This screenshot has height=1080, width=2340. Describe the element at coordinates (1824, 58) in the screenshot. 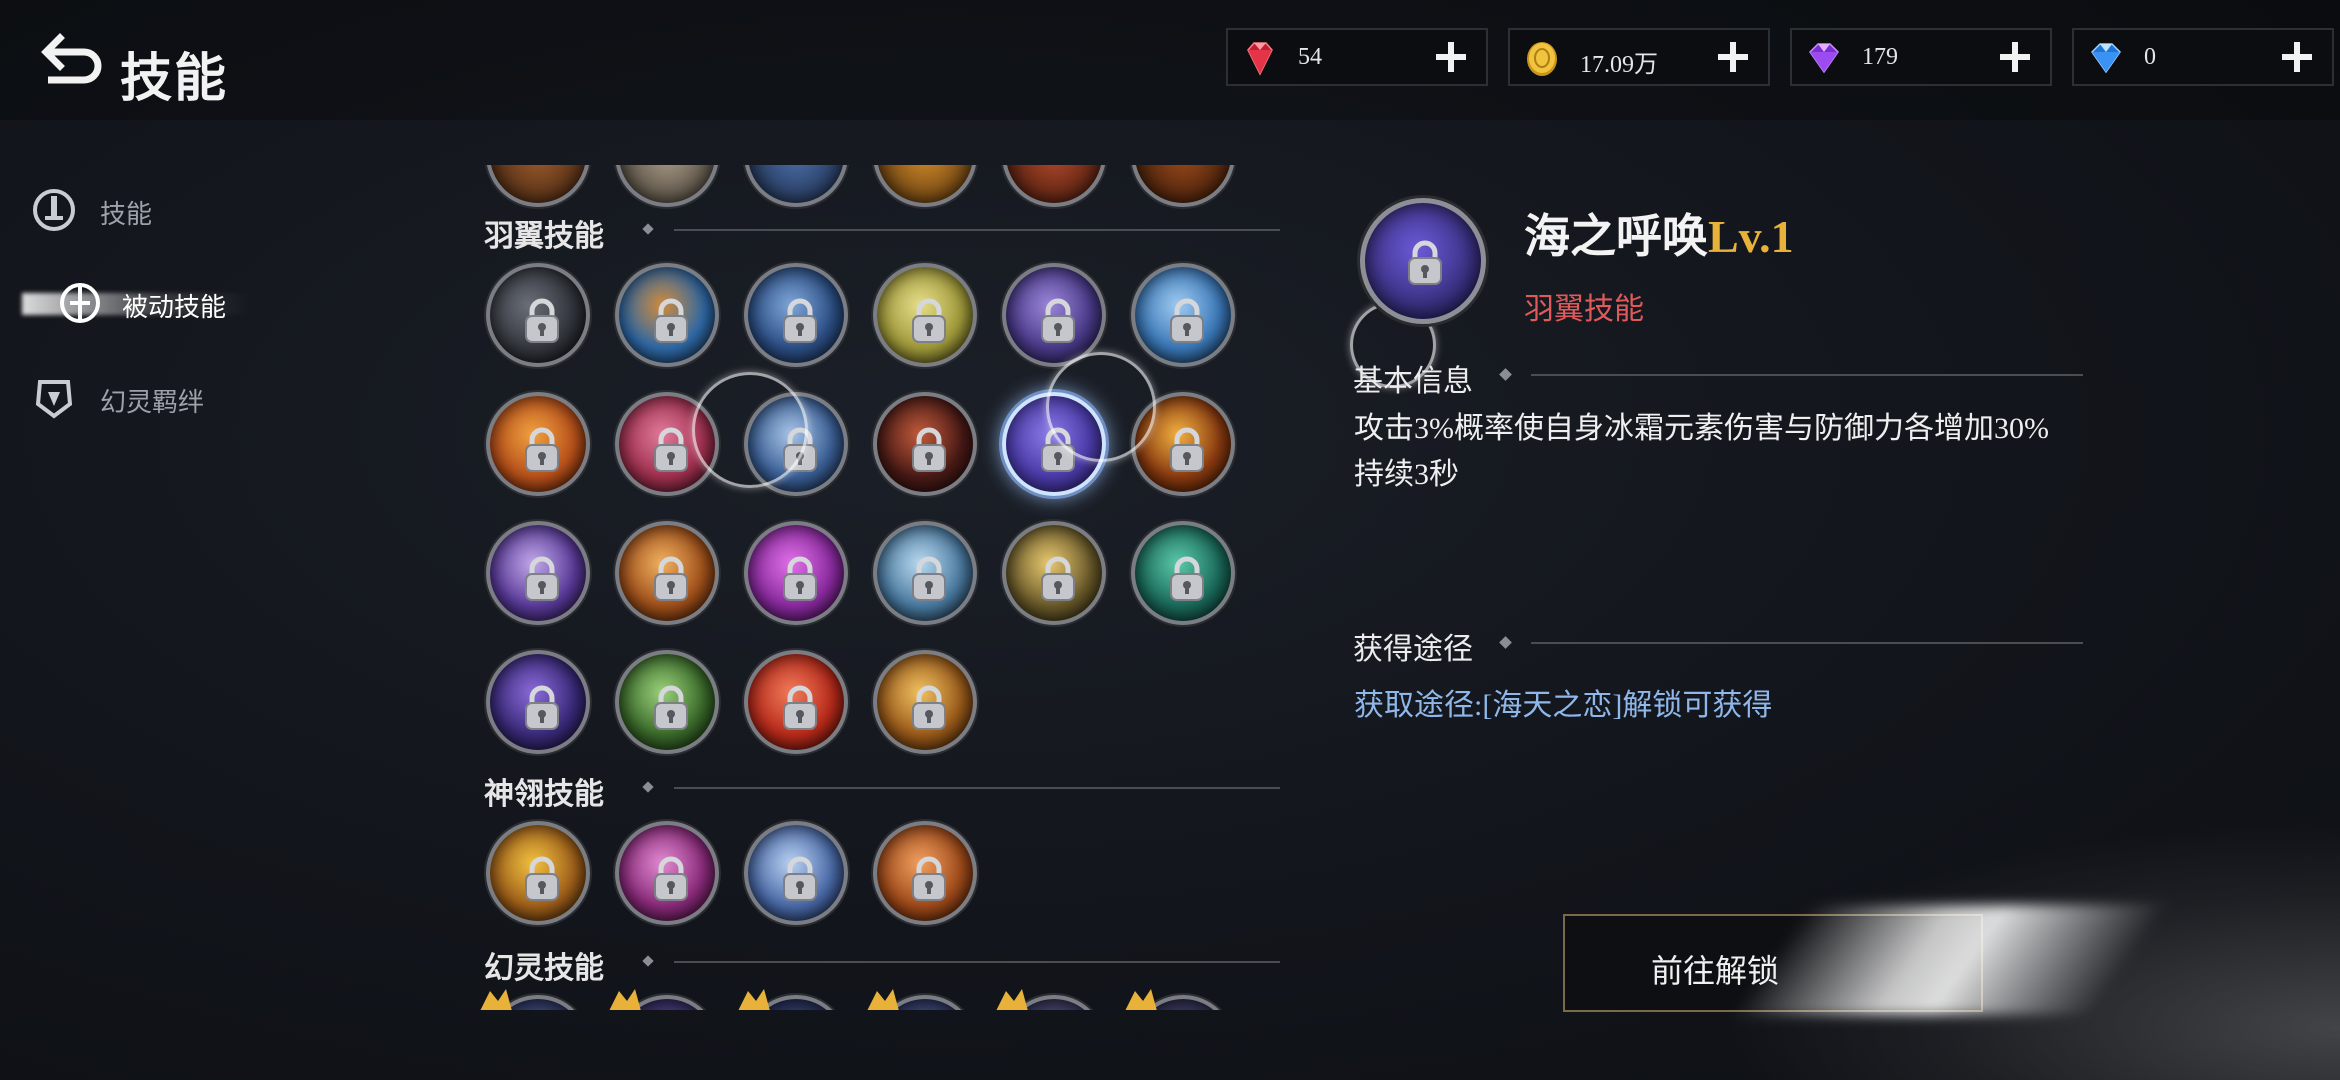

I see `purple-gem-icon` at that location.